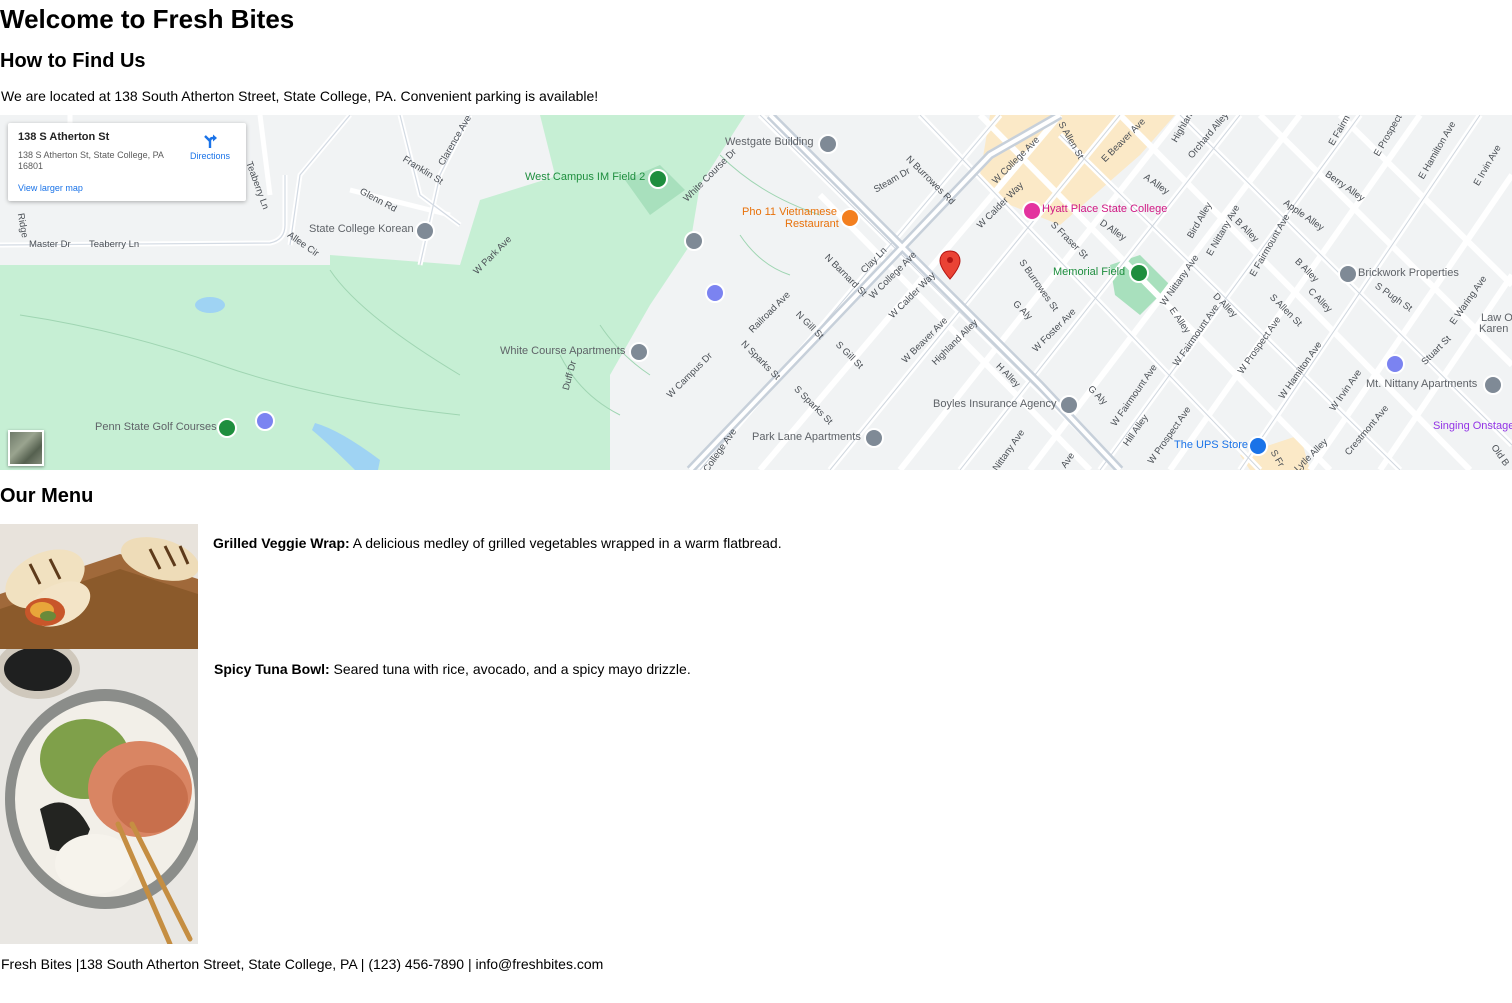 The width and height of the screenshot is (1512, 1003). I want to click on school-marker-icon, so click(694, 241).